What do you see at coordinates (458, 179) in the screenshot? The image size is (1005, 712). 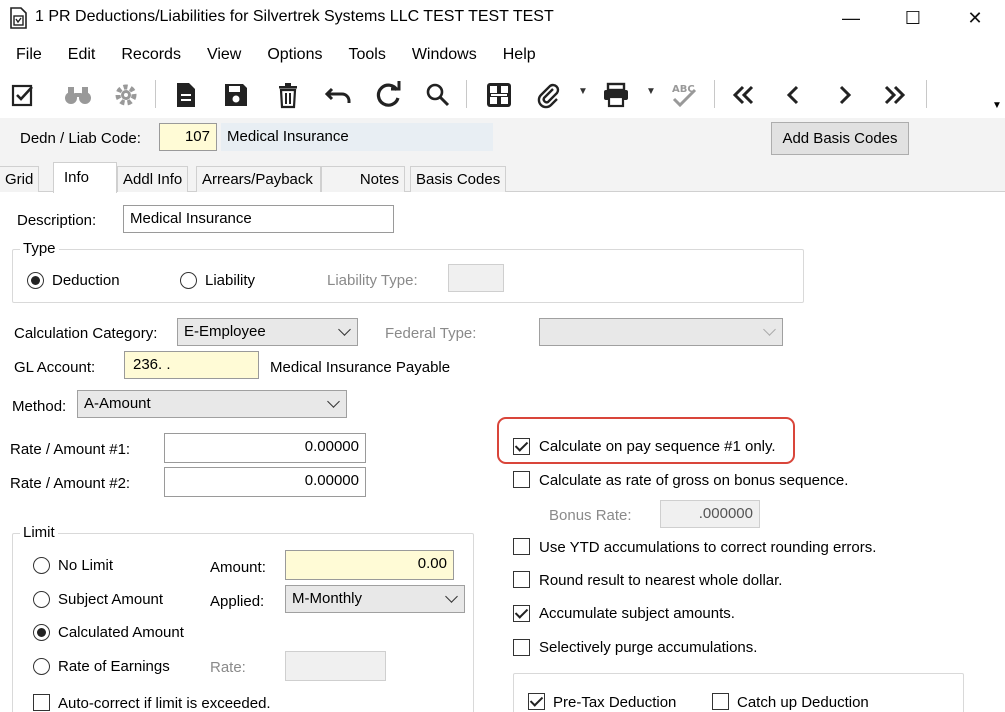 I see `tab-basis-codes: Basis Codes` at bounding box center [458, 179].